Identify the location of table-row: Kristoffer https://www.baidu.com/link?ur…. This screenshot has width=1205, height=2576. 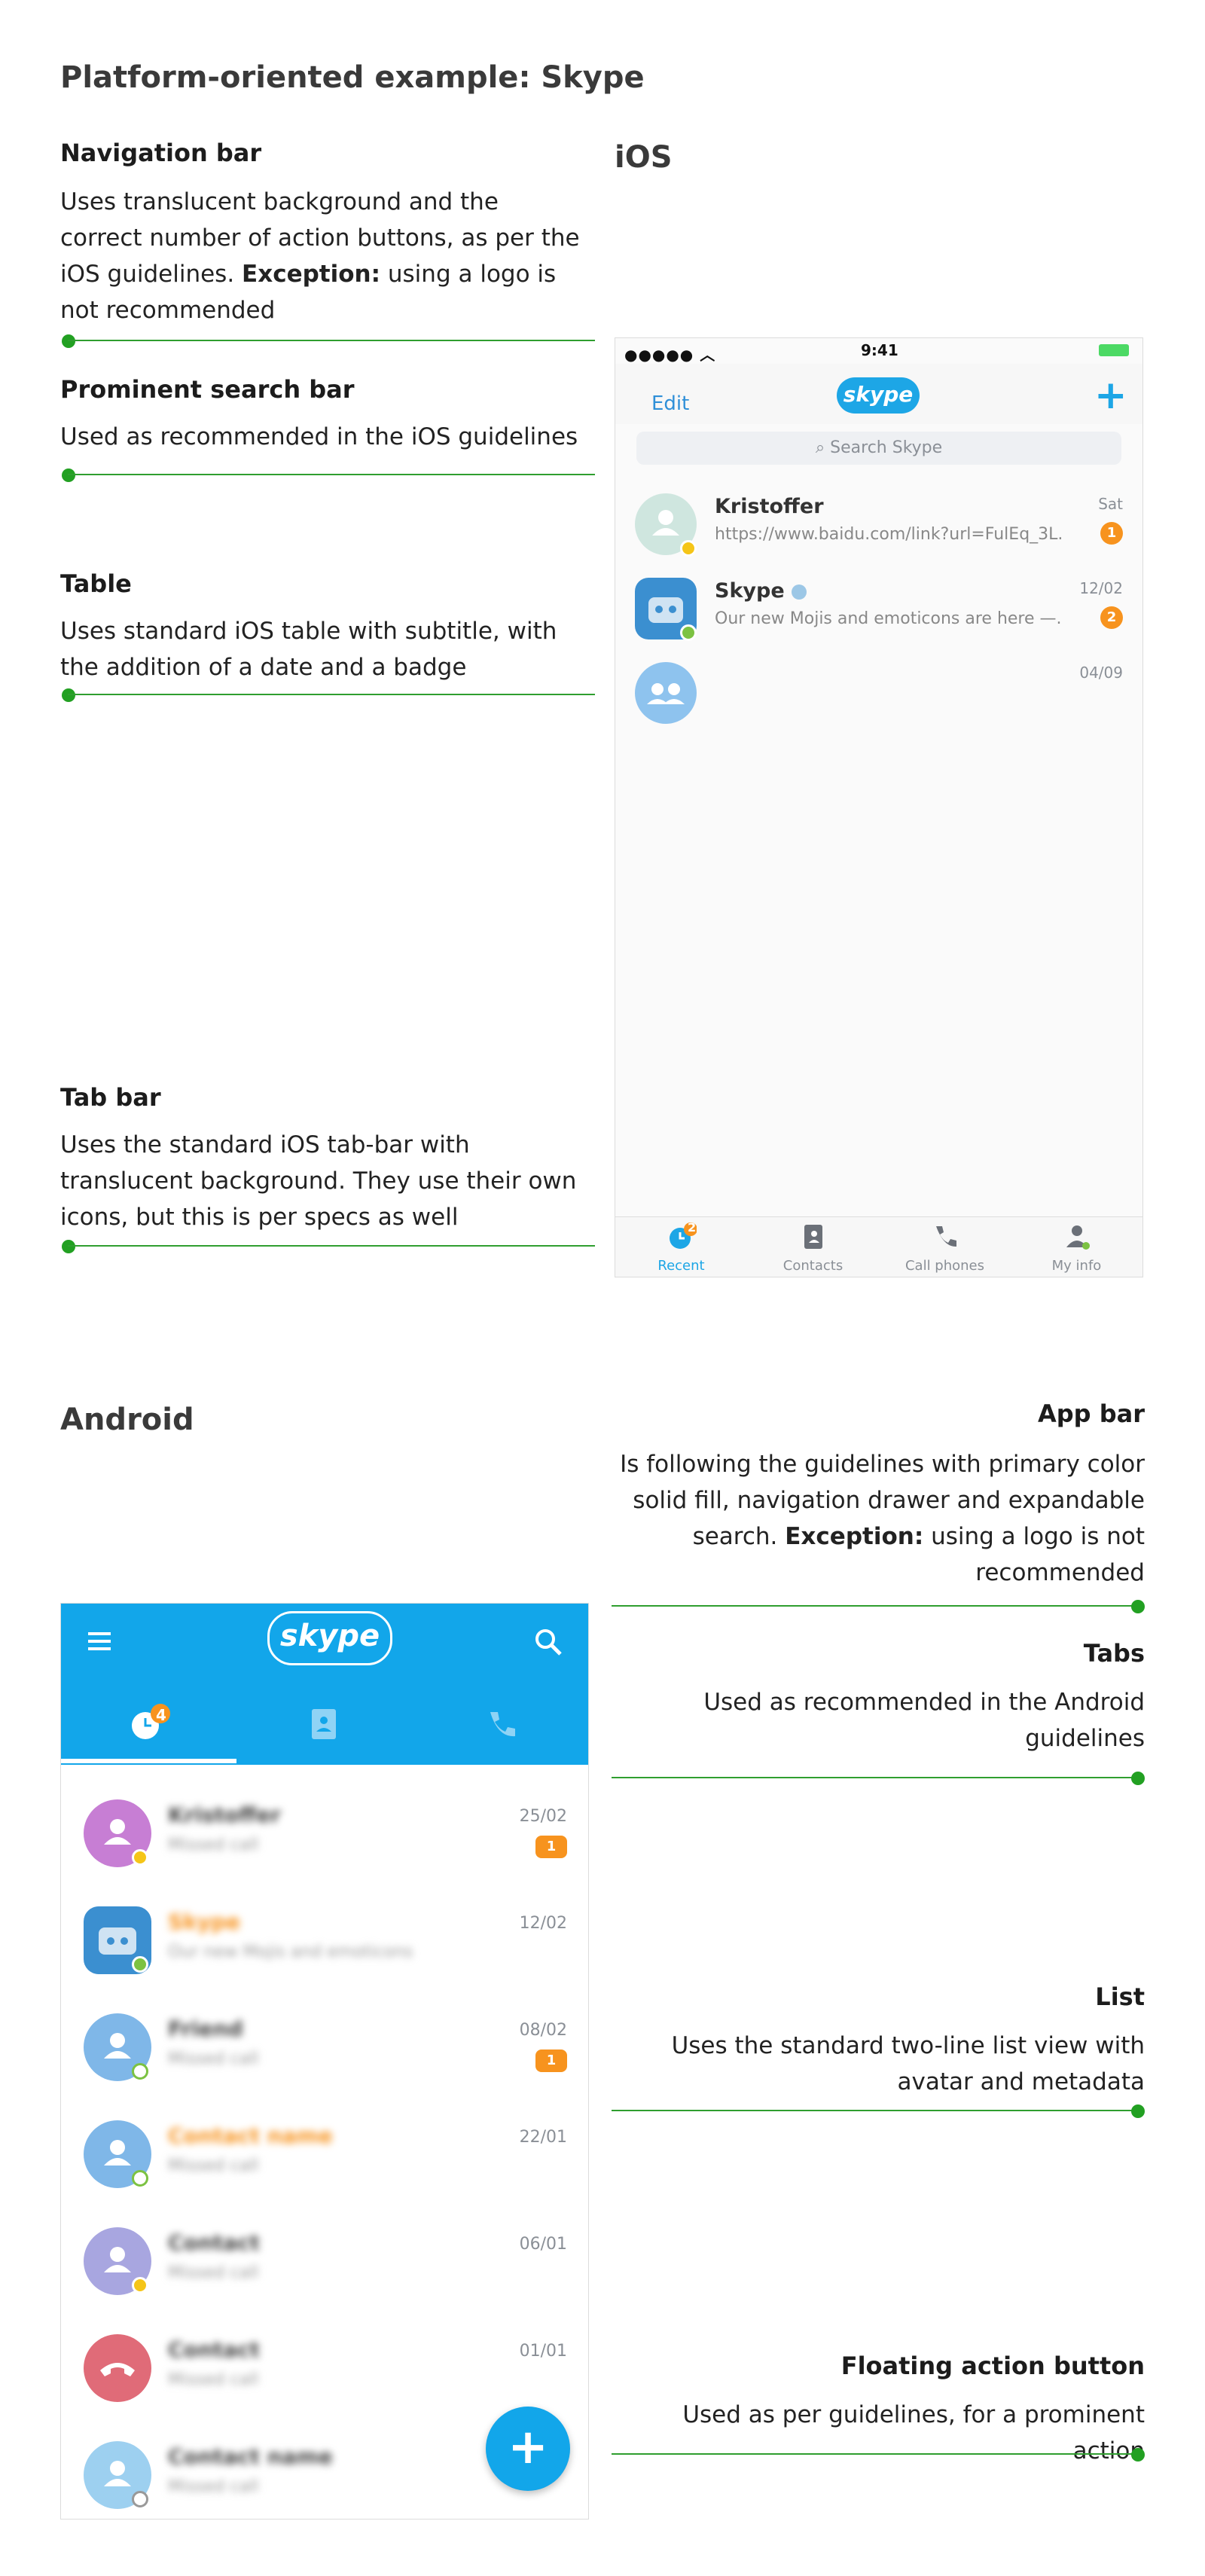
(879, 521).